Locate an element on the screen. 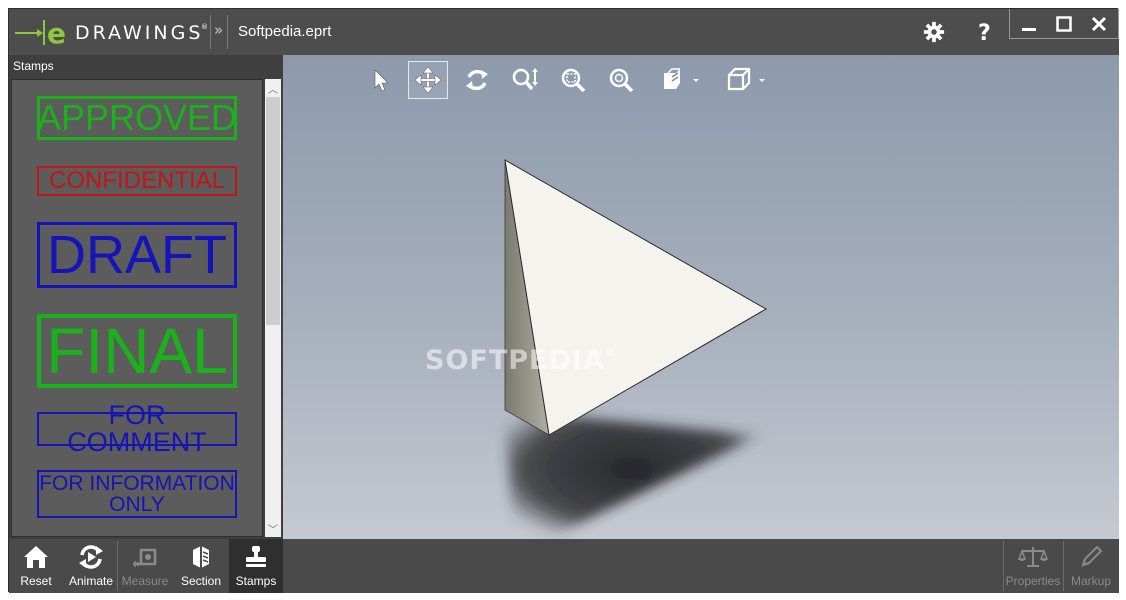  document-title: Softpedia.eprt is located at coordinates (285, 31).